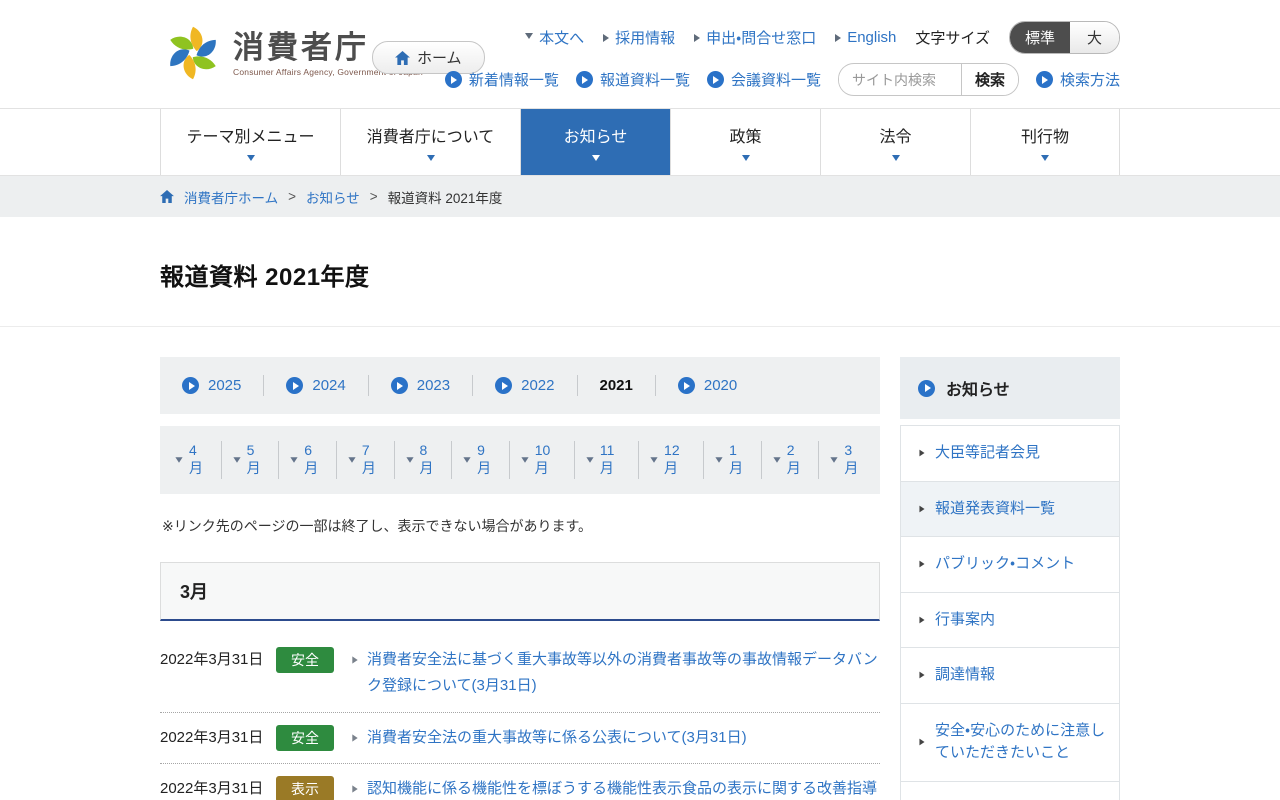 The height and width of the screenshot is (800, 1280). I want to click on search-button: 検索, so click(989, 79).